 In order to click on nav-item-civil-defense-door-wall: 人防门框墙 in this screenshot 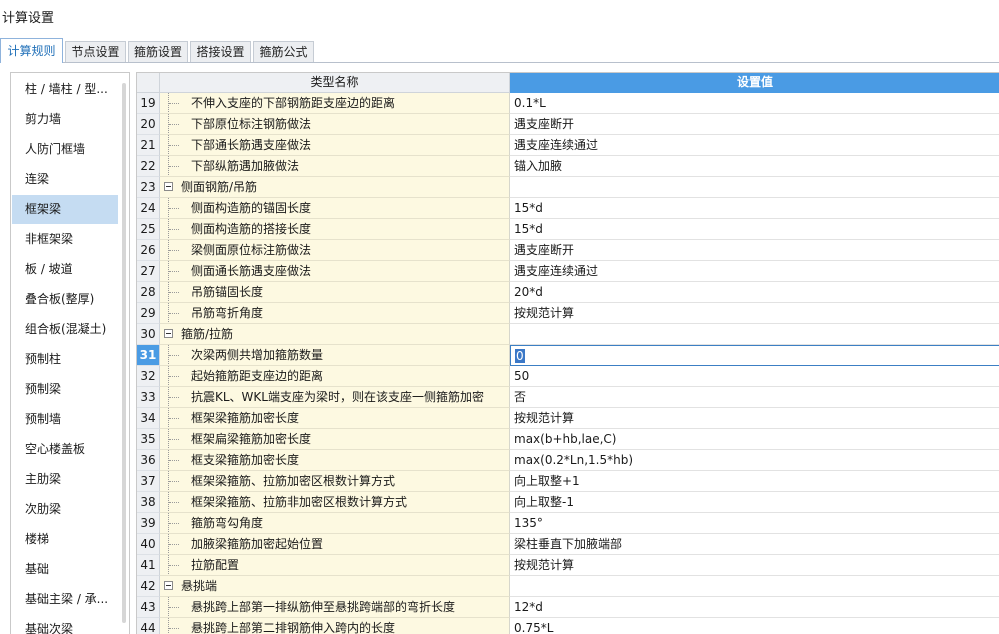, I will do `click(65, 149)`.